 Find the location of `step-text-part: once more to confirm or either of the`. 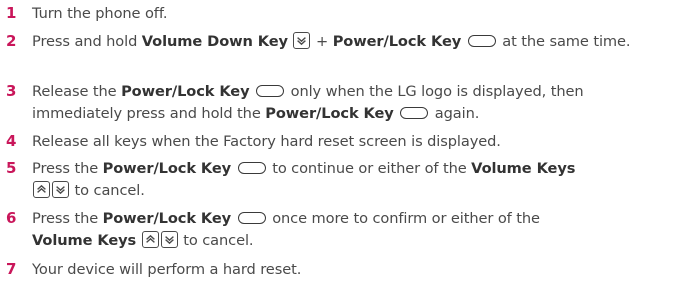

step-text-part: once more to confirm or either of the is located at coordinates (403, 218).